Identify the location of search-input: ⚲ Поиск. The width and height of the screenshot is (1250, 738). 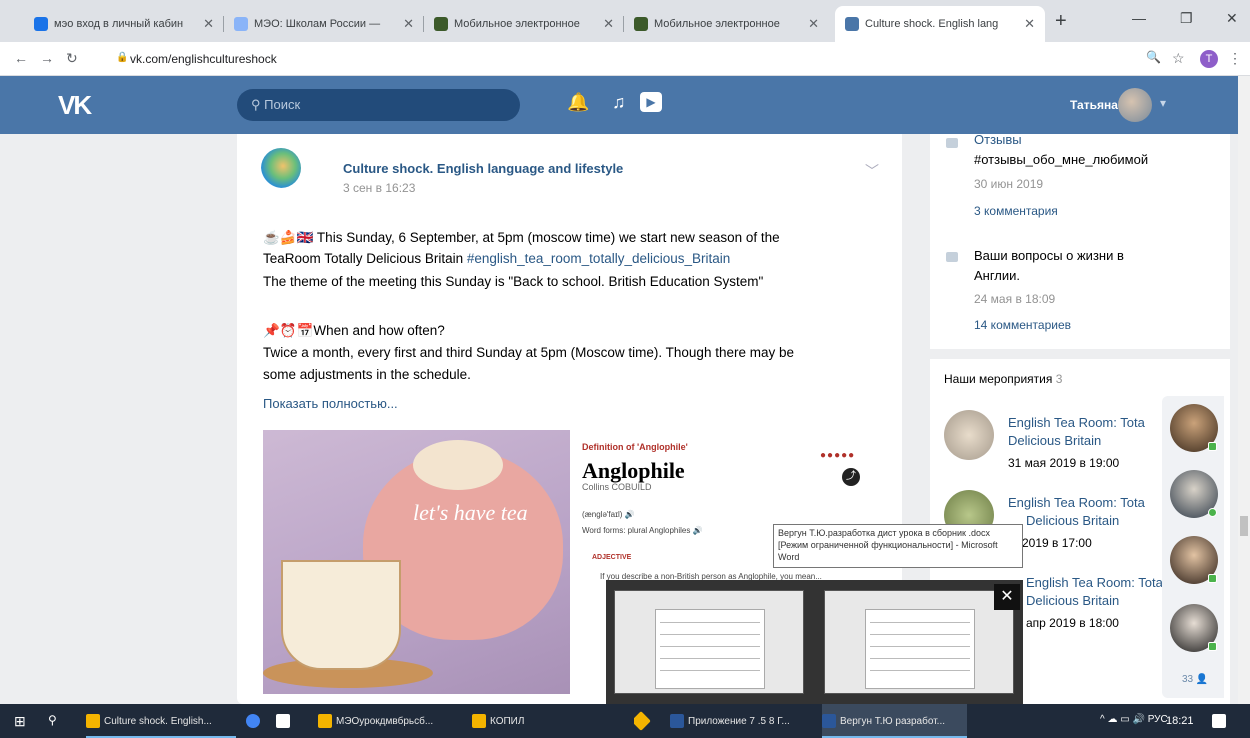
(378, 105).